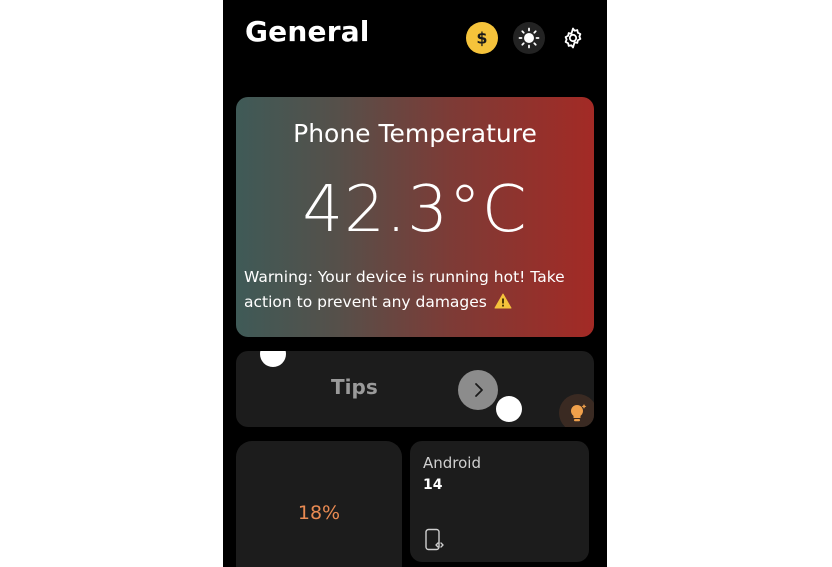  I want to click on battery-value: 18%, so click(319, 513).